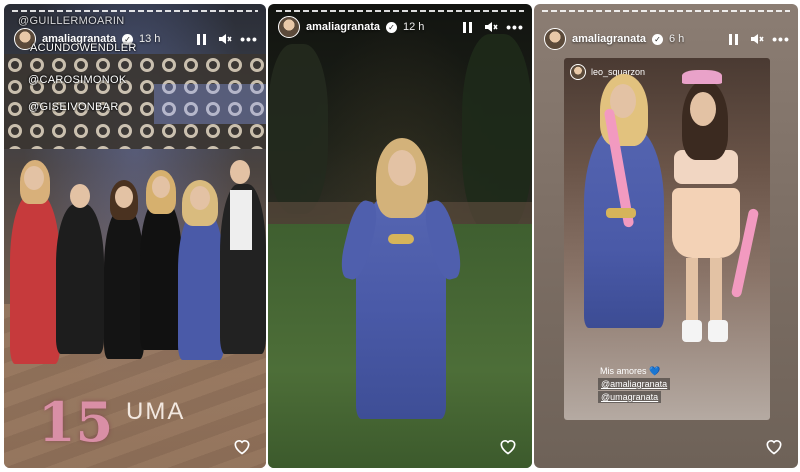 Image resolution: width=800 pixels, height=472 pixels. Describe the element at coordinates (77, 80) in the screenshot. I see `mention-tag: @CAROSIMONOK` at that location.